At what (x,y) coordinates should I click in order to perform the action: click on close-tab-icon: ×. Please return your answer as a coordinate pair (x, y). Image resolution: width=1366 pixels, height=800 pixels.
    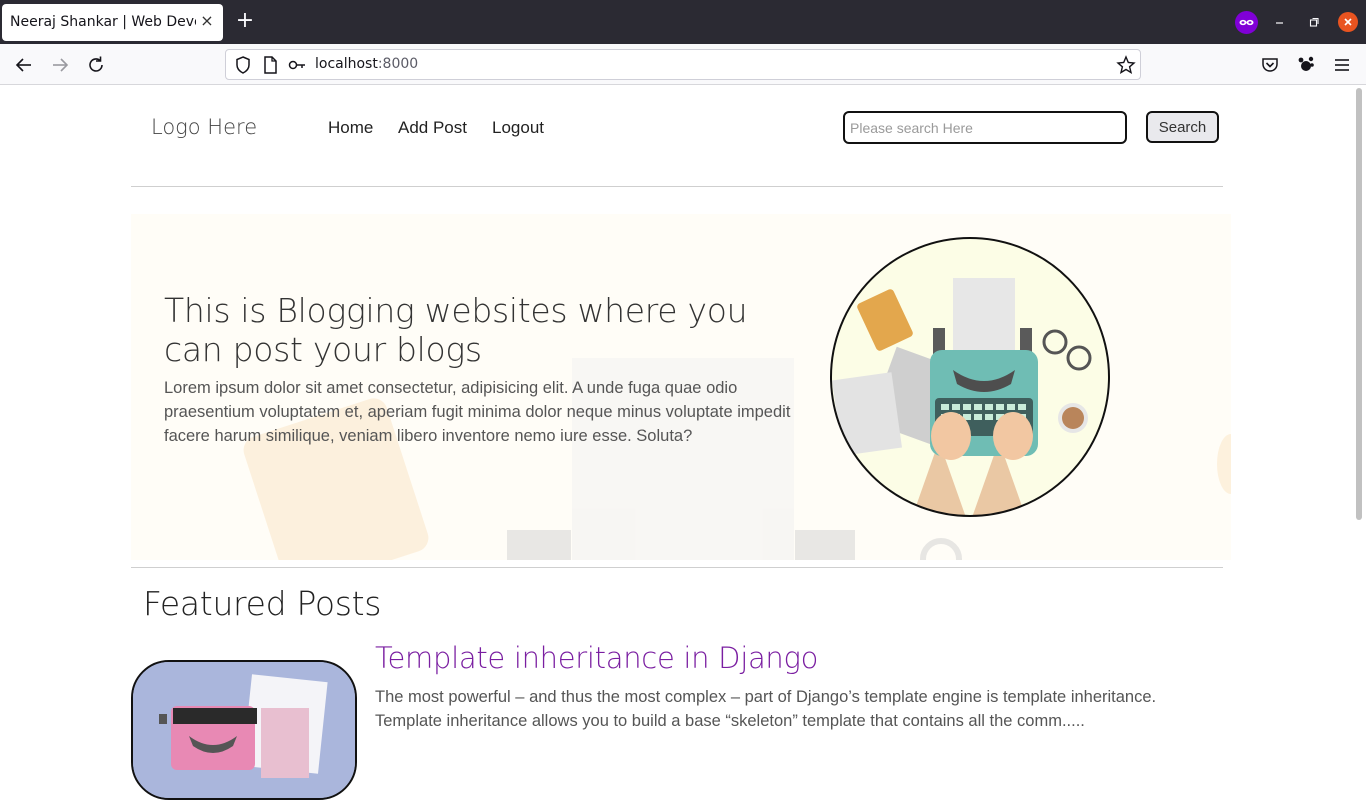
    Looking at the image, I should click on (207, 21).